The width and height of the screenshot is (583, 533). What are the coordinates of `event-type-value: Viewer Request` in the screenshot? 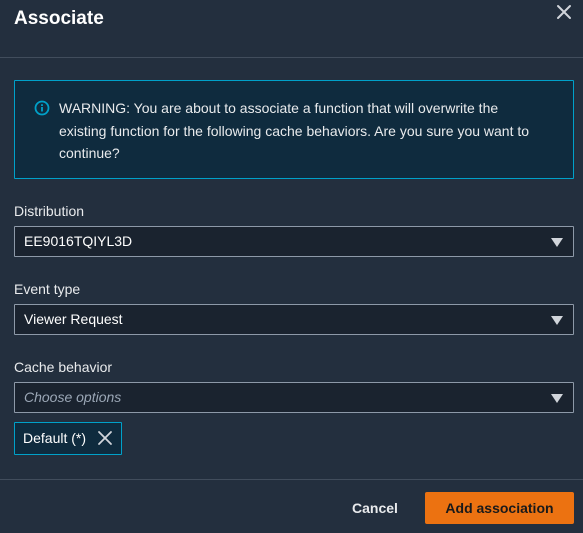 It's located at (73, 319).